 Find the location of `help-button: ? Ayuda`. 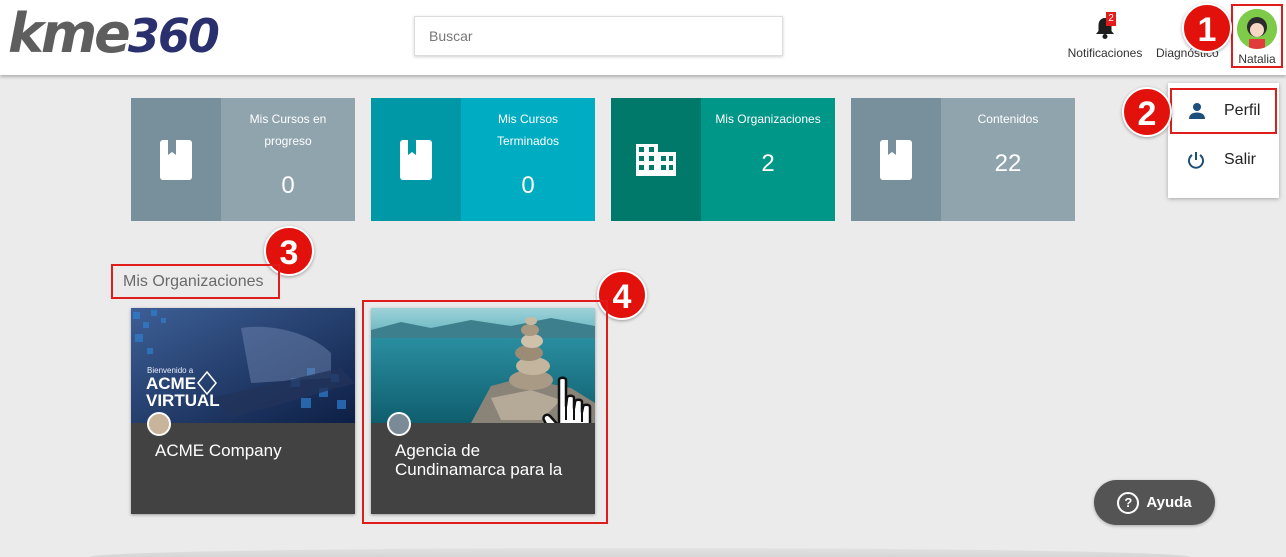

help-button: ? Ayuda is located at coordinates (1154, 502).